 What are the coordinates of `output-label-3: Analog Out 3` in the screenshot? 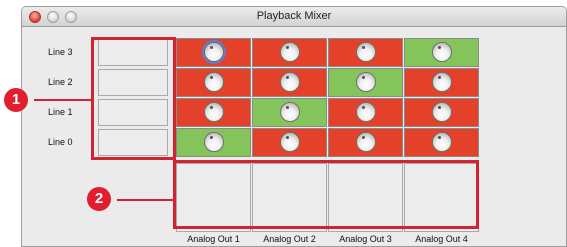 It's located at (365, 239).